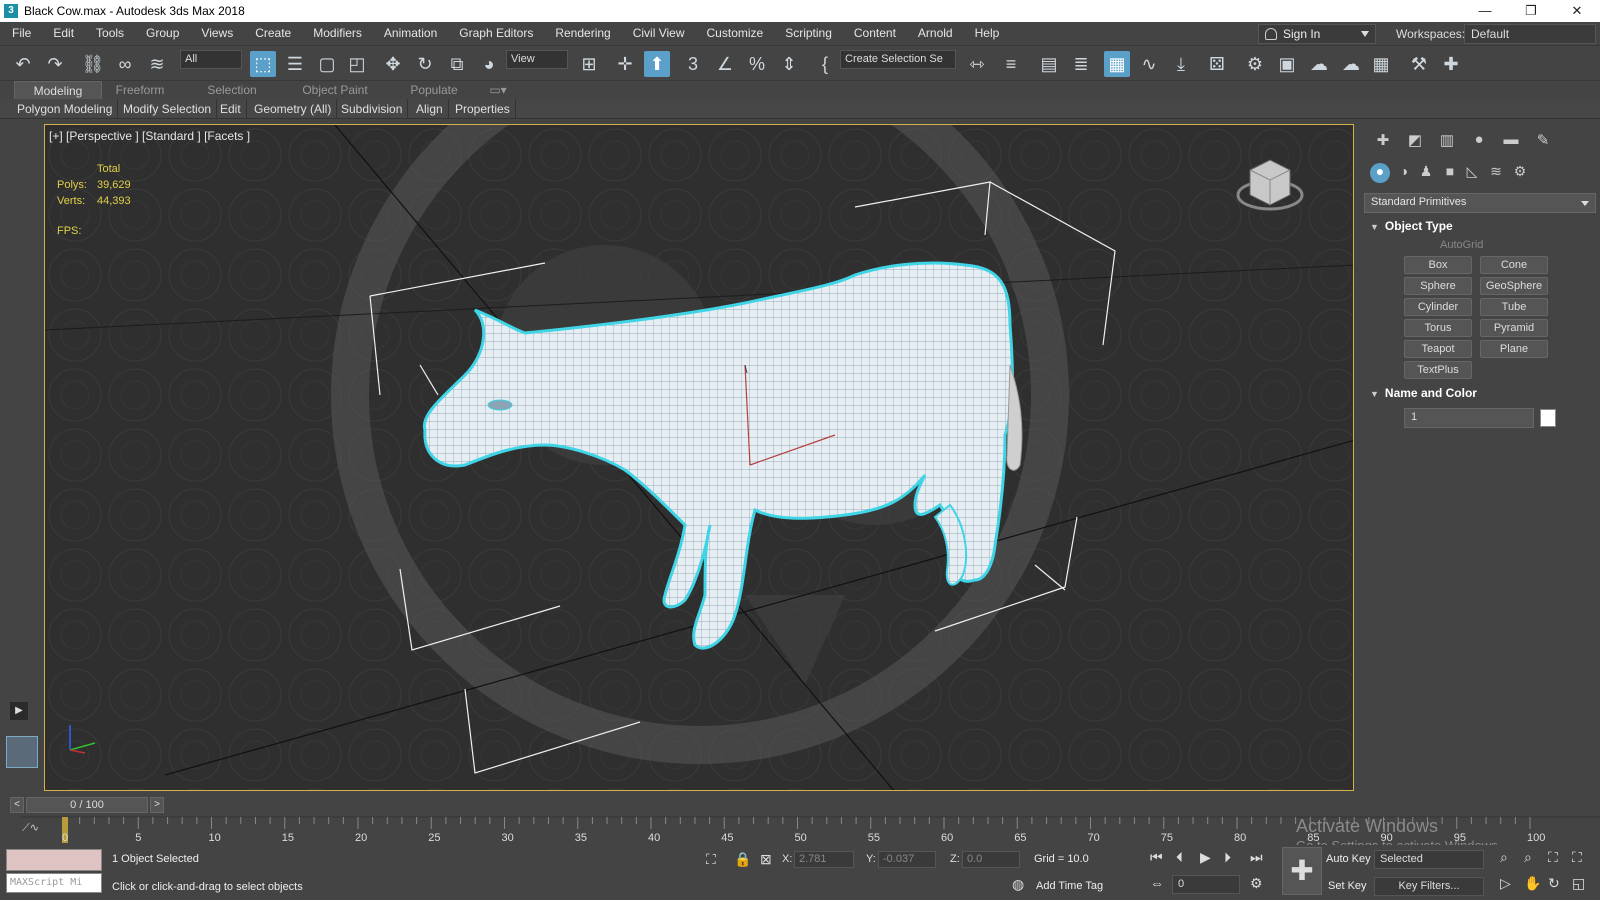 This screenshot has height=900, width=1600. I want to click on selection-filter-select: All, so click(211, 59).